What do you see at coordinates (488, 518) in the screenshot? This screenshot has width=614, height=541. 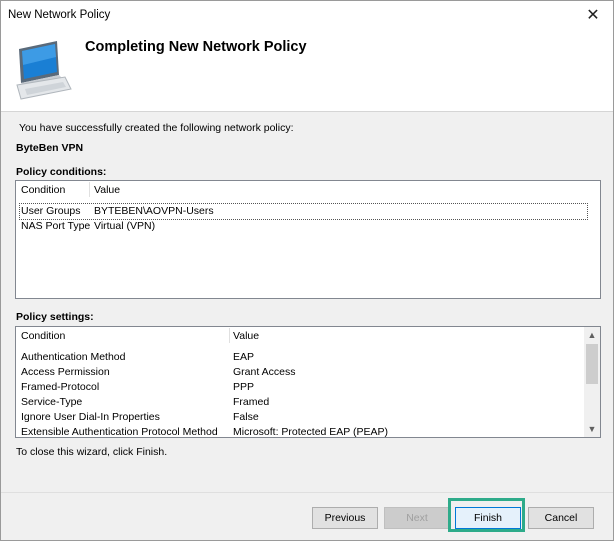 I see `finish-button: Finish` at bounding box center [488, 518].